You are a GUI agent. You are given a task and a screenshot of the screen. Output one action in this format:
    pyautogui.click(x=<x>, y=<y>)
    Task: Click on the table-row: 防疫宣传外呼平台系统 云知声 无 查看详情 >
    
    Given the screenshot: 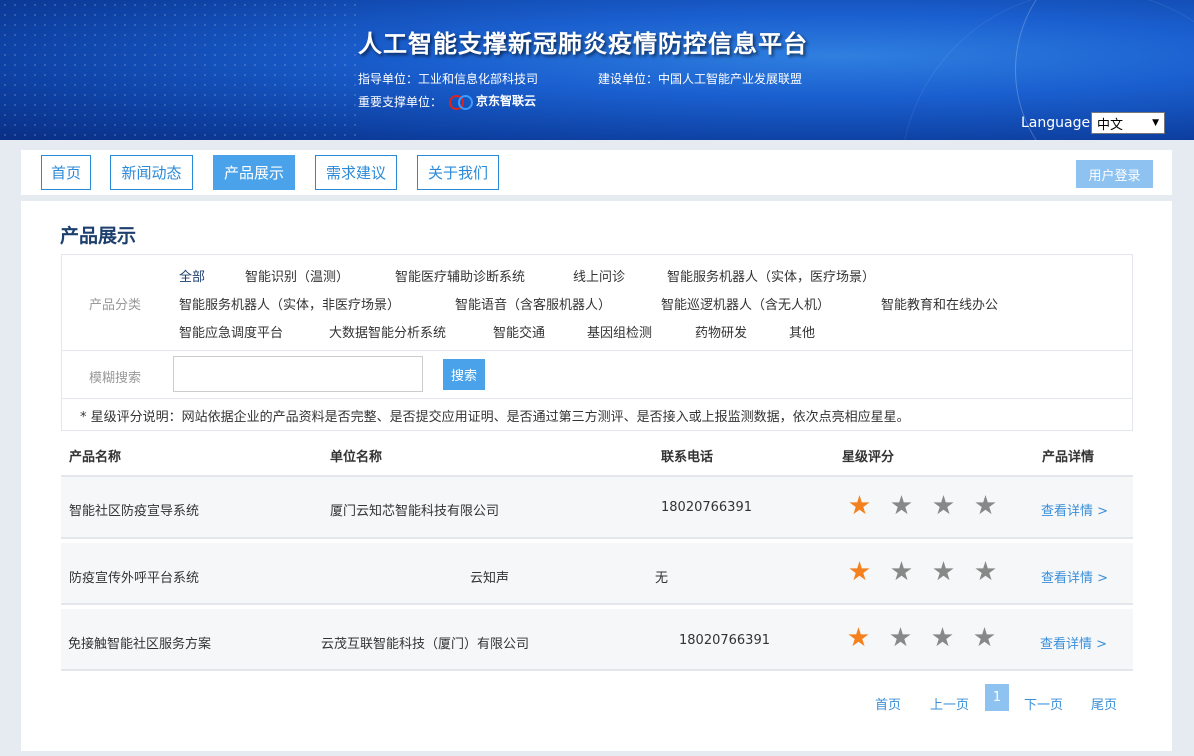 What is the action you would take?
    pyautogui.click(x=597, y=574)
    